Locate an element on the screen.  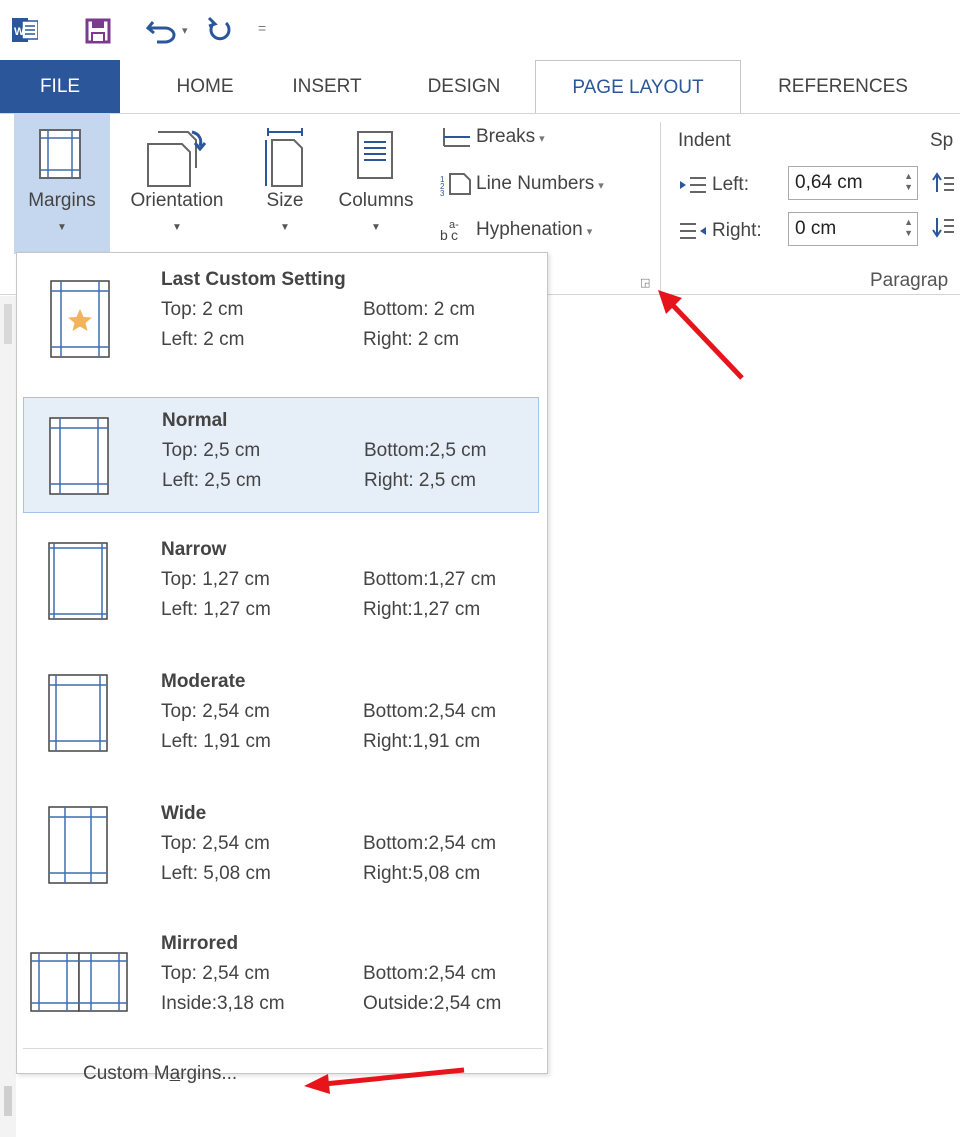
menu-divider is located at coordinates (283, 1048).